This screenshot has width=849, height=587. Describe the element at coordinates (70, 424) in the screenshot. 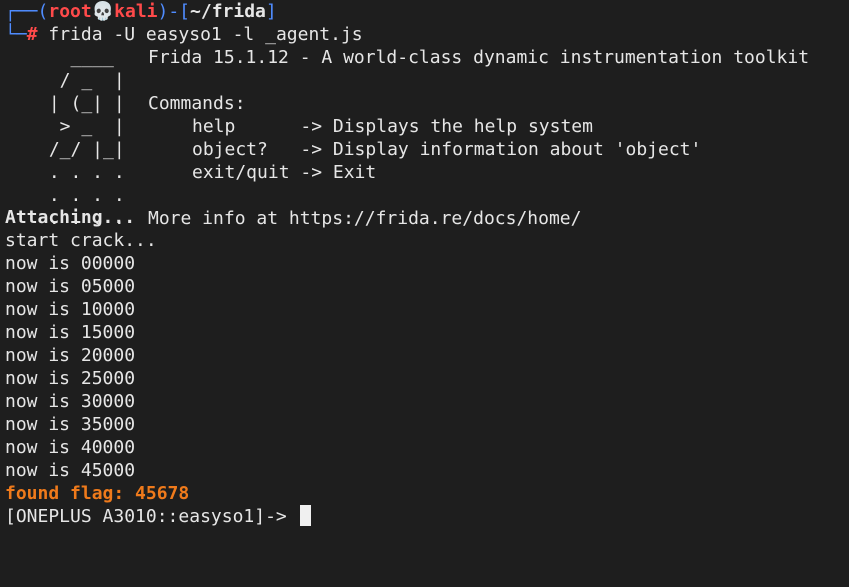

I see `progress-line: now is 35000` at that location.